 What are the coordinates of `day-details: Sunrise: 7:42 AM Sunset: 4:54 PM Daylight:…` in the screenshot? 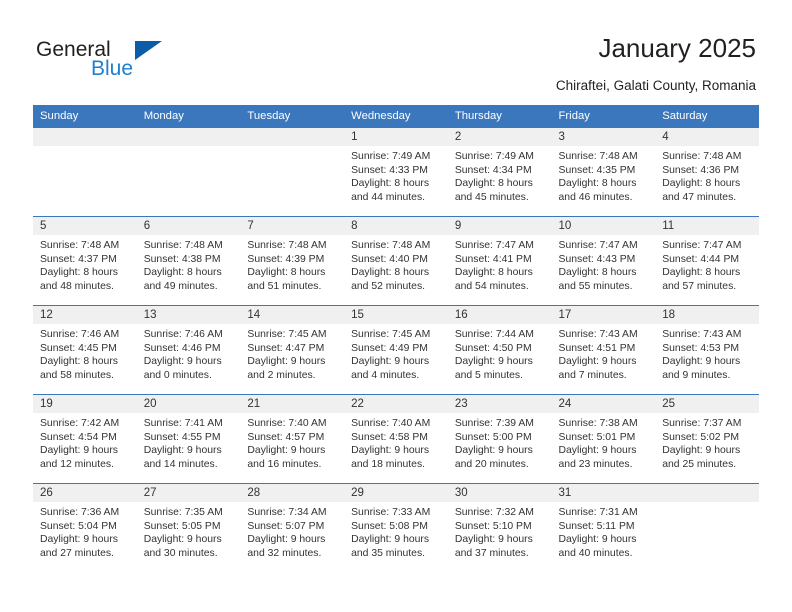 It's located at (85, 442).